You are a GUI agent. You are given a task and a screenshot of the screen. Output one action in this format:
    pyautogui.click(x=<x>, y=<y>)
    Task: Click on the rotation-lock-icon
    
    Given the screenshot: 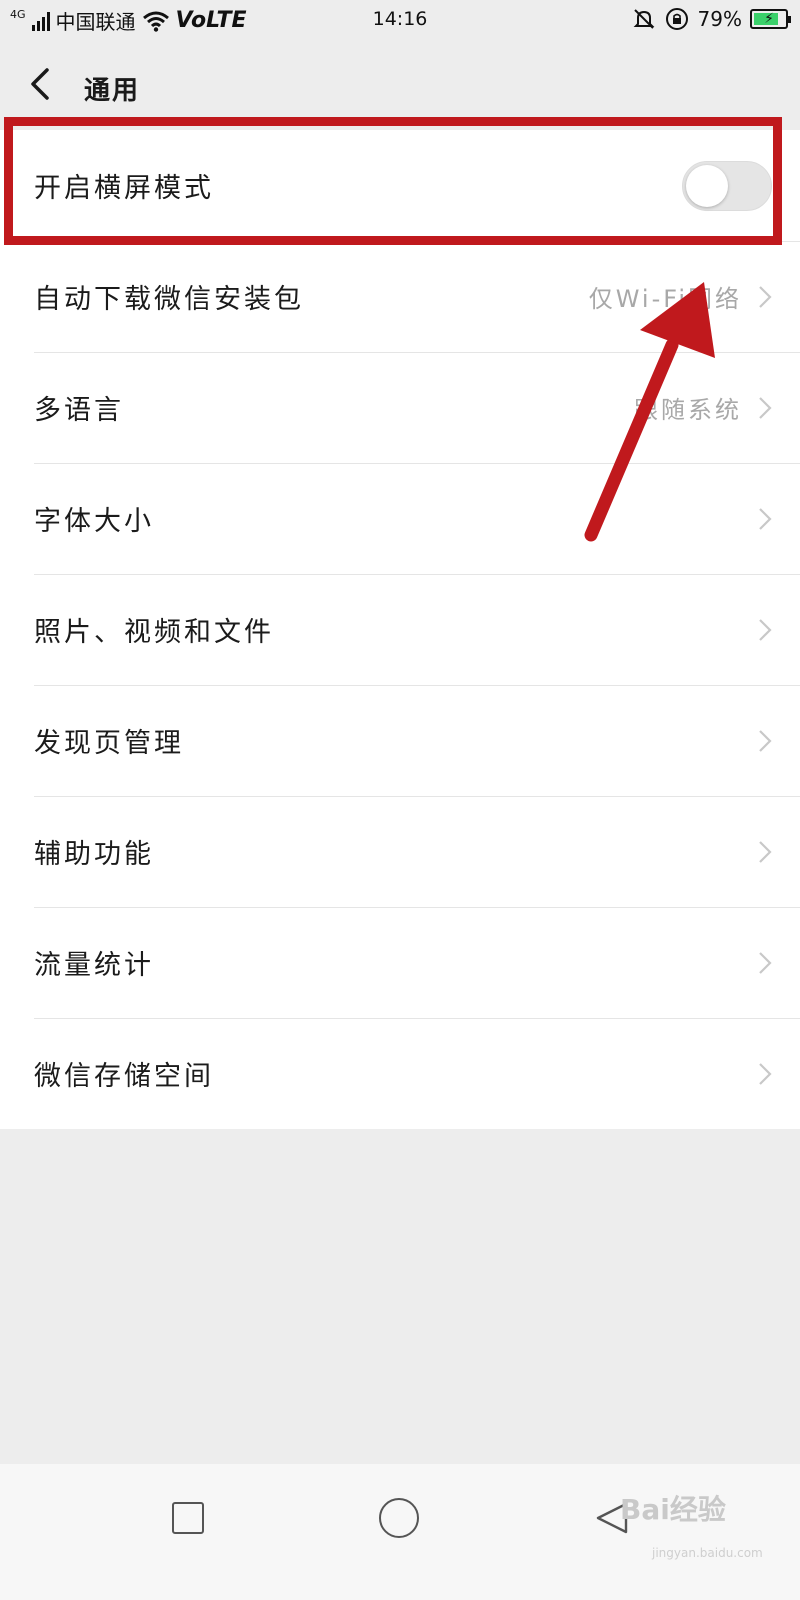 What is the action you would take?
    pyautogui.click(x=676, y=19)
    